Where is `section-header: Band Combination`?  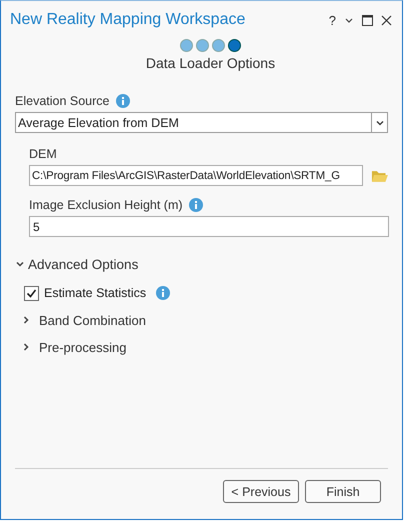 section-header: Band Combination is located at coordinates (92, 320).